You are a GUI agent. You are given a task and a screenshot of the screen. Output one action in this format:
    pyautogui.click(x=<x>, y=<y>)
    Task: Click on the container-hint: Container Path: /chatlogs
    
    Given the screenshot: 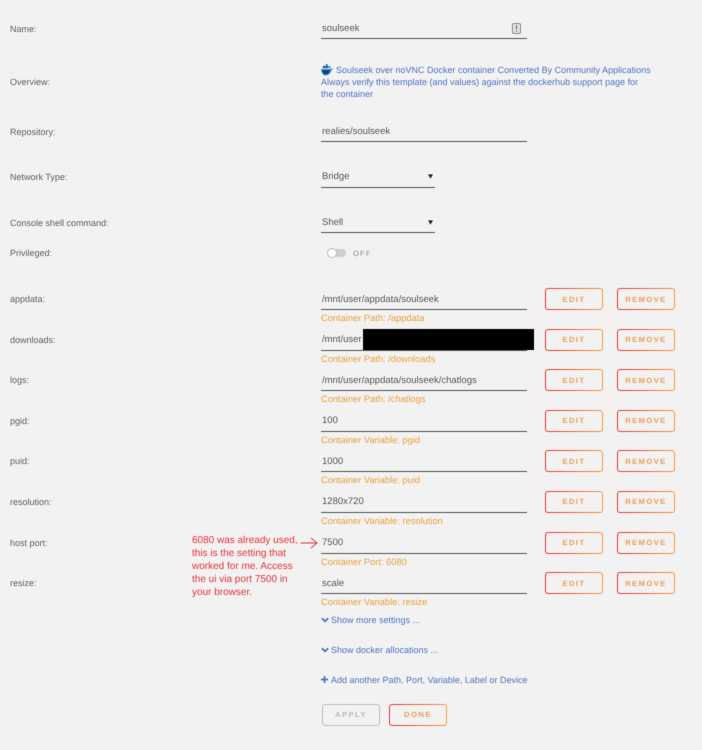 What is the action you would take?
    pyautogui.click(x=373, y=399)
    